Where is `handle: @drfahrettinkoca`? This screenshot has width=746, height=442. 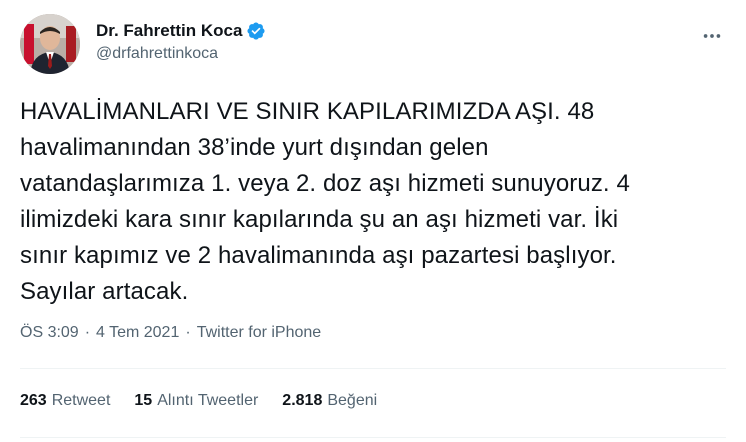 handle: @drfahrettinkoca is located at coordinates (181, 54).